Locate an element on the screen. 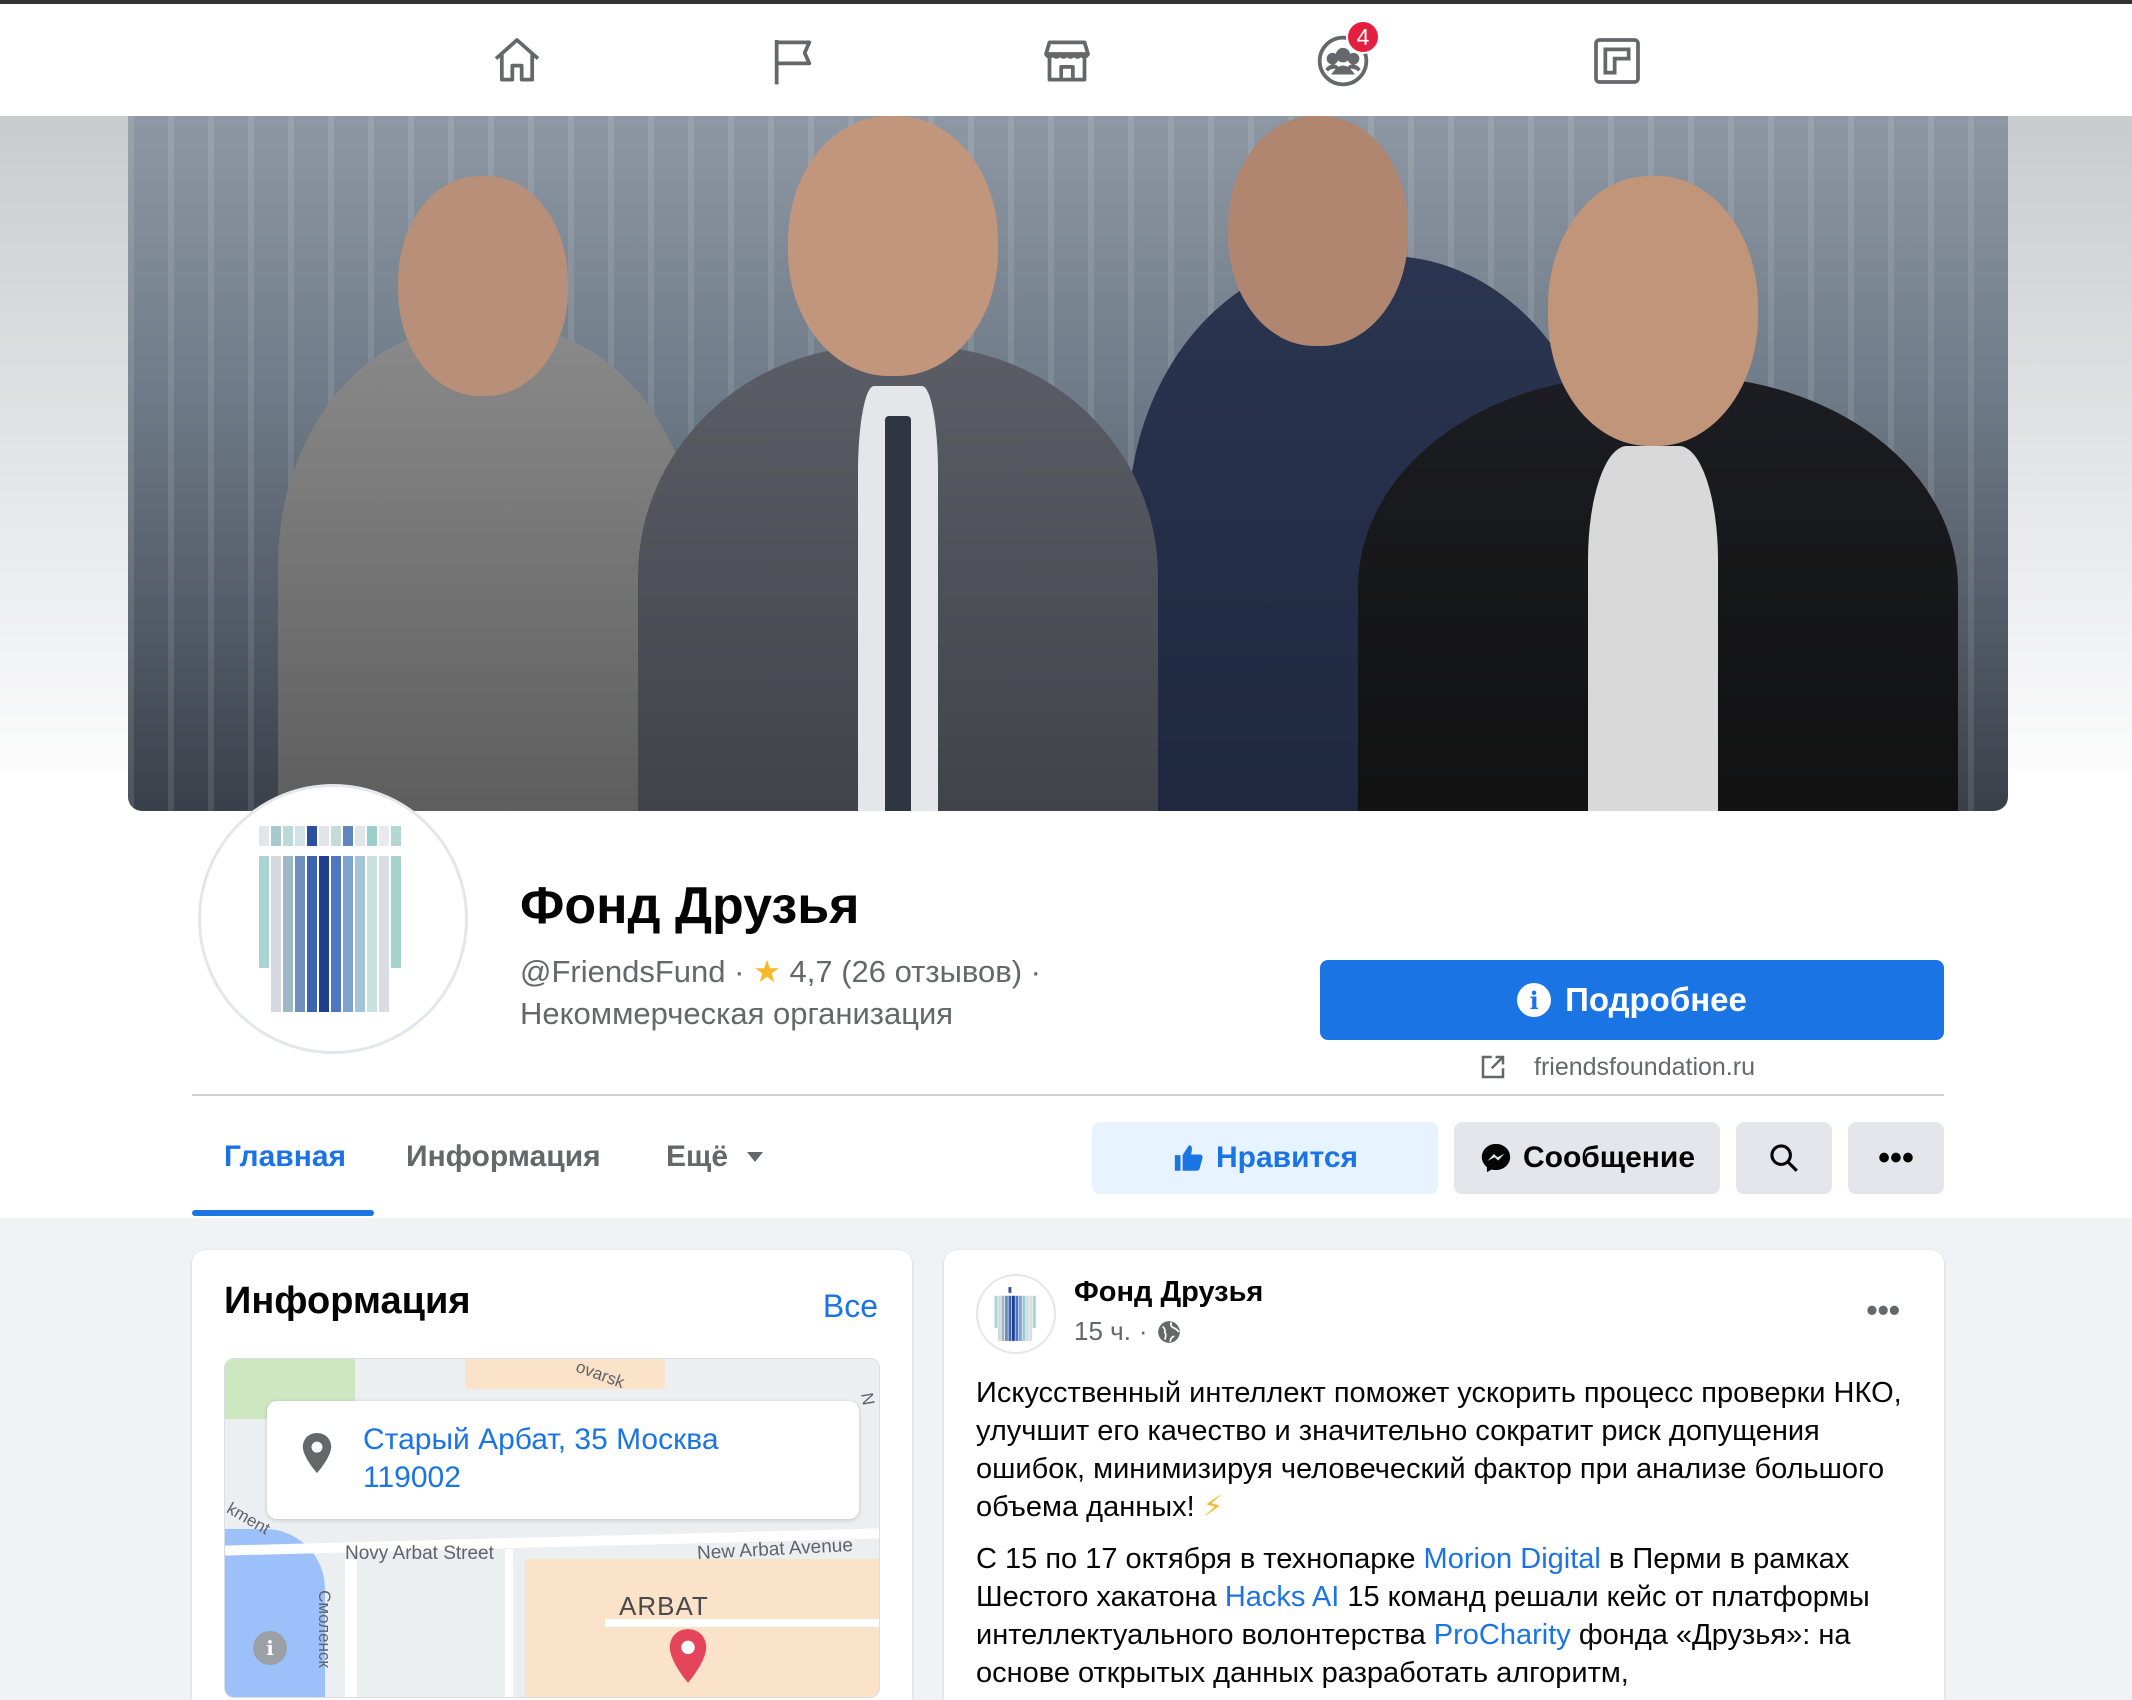 Image resolution: width=2132 pixels, height=1700 pixels. website-link: friendsfoundation.ru is located at coordinates (1616, 1067).